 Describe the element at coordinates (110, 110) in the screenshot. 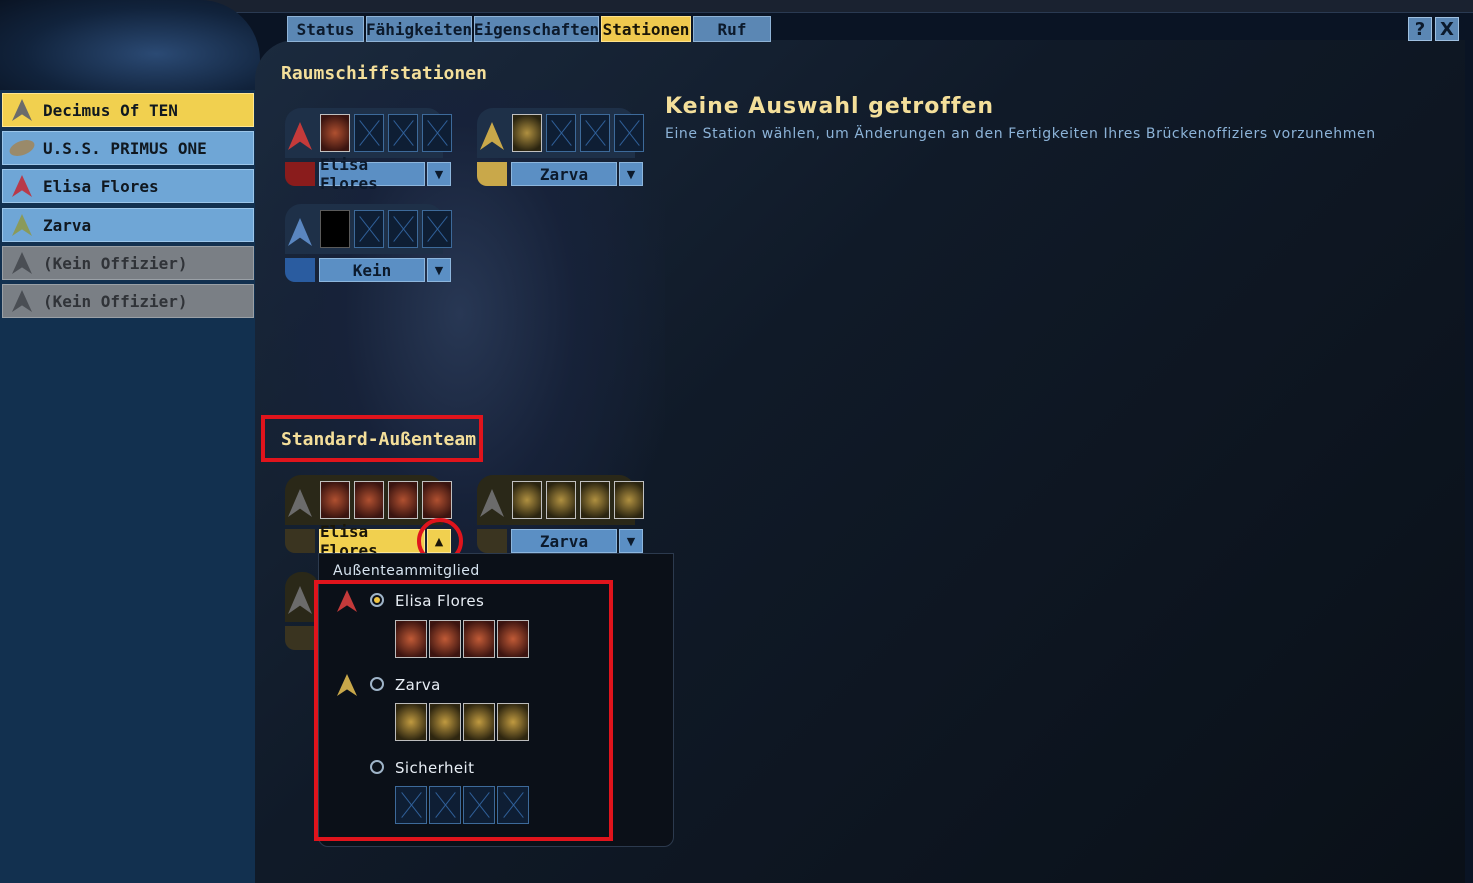

I see `roster-item-label: Decimus Of TEN` at that location.